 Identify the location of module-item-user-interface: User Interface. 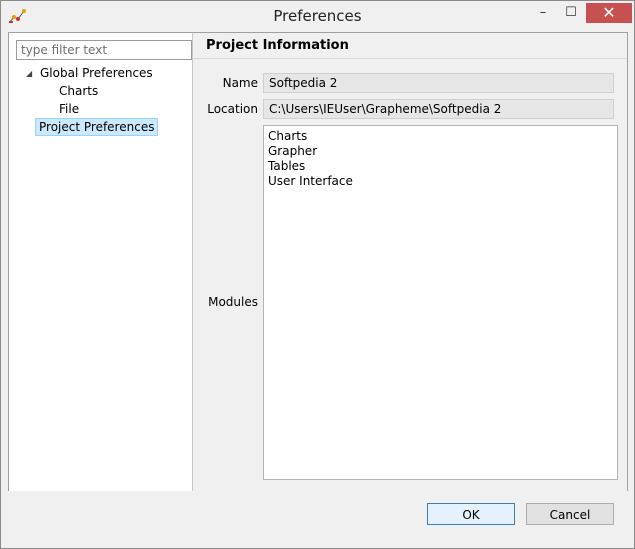
(440, 181).